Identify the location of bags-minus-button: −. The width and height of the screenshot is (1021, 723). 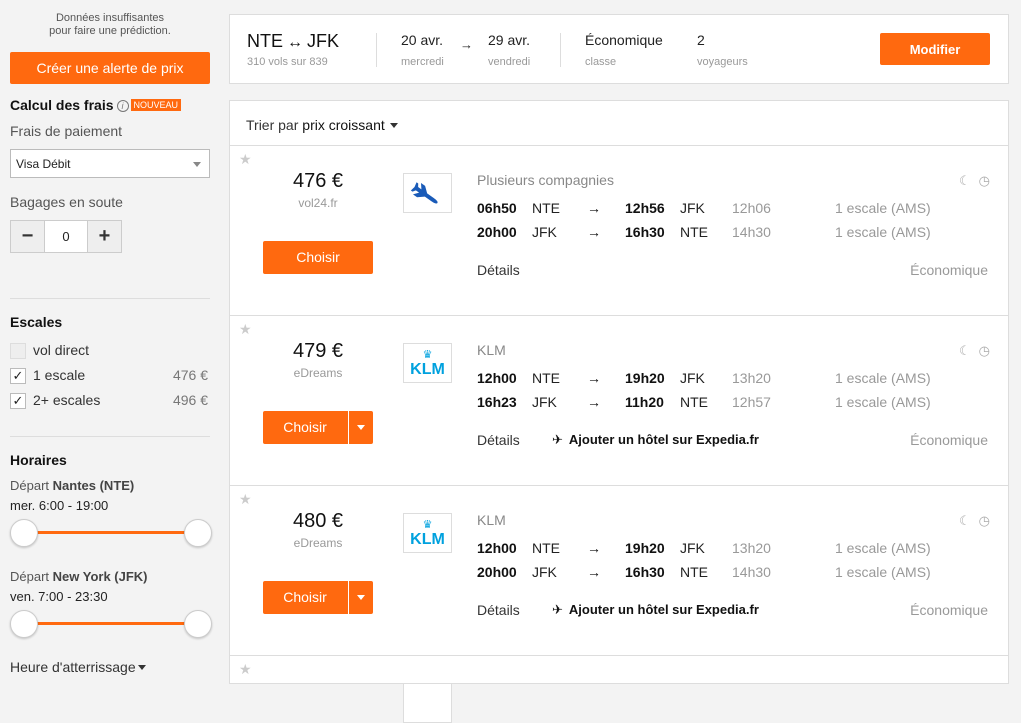
(27, 236).